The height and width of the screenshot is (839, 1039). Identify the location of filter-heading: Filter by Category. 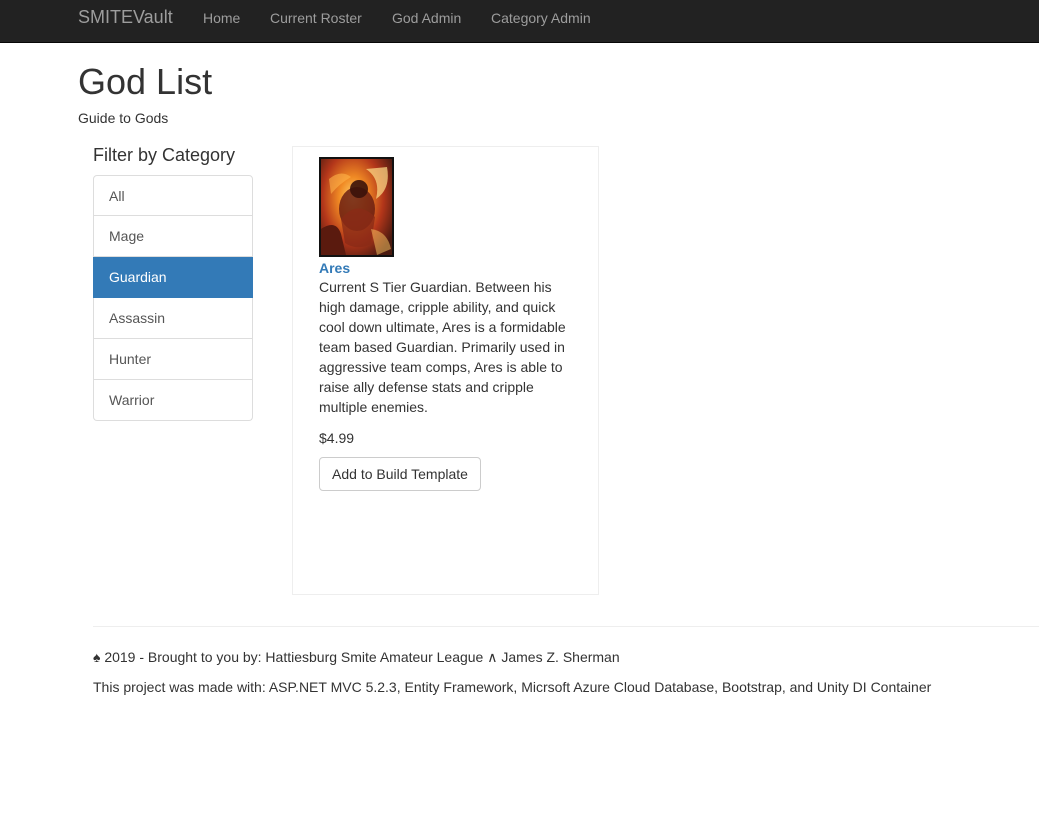
(164, 155).